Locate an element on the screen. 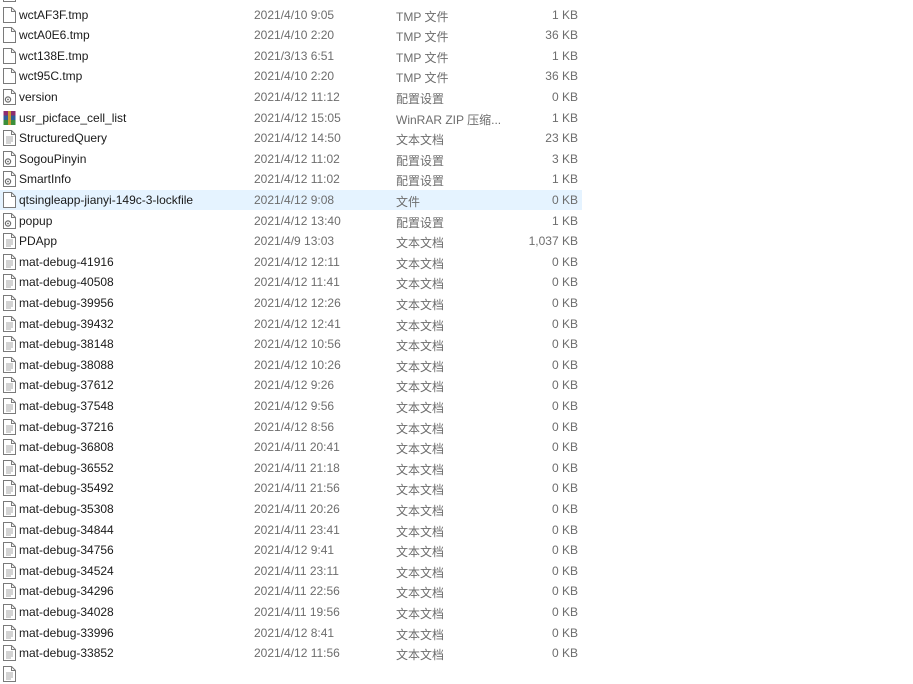 The height and width of the screenshot is (684, 913). file-name: PDApp is located at coordinates (38, 241).